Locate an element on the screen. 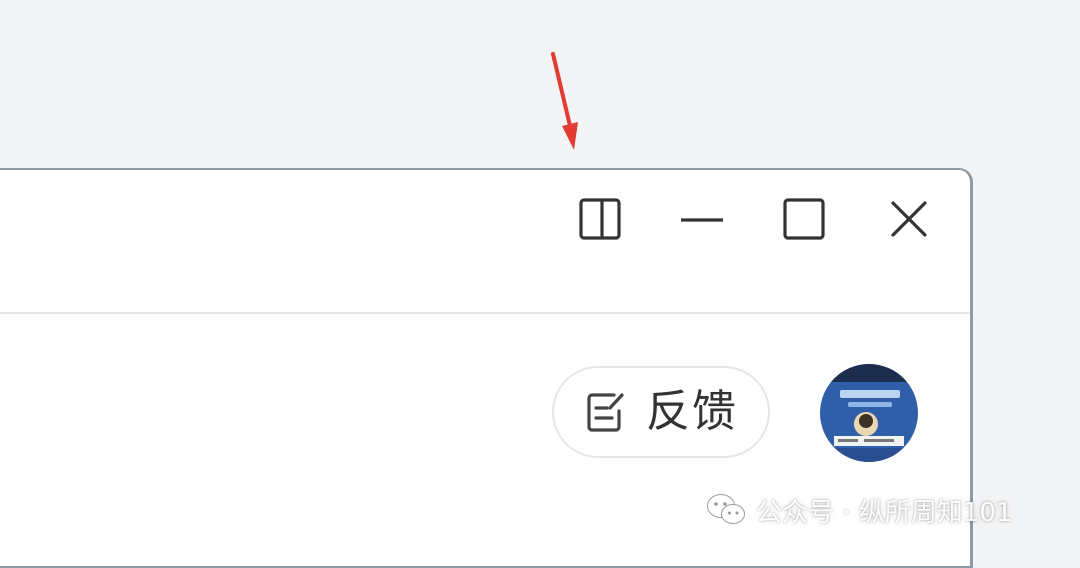 The width and height of the screenshot is (1080, 568). split-view-button is located at coordinates (600, 219).